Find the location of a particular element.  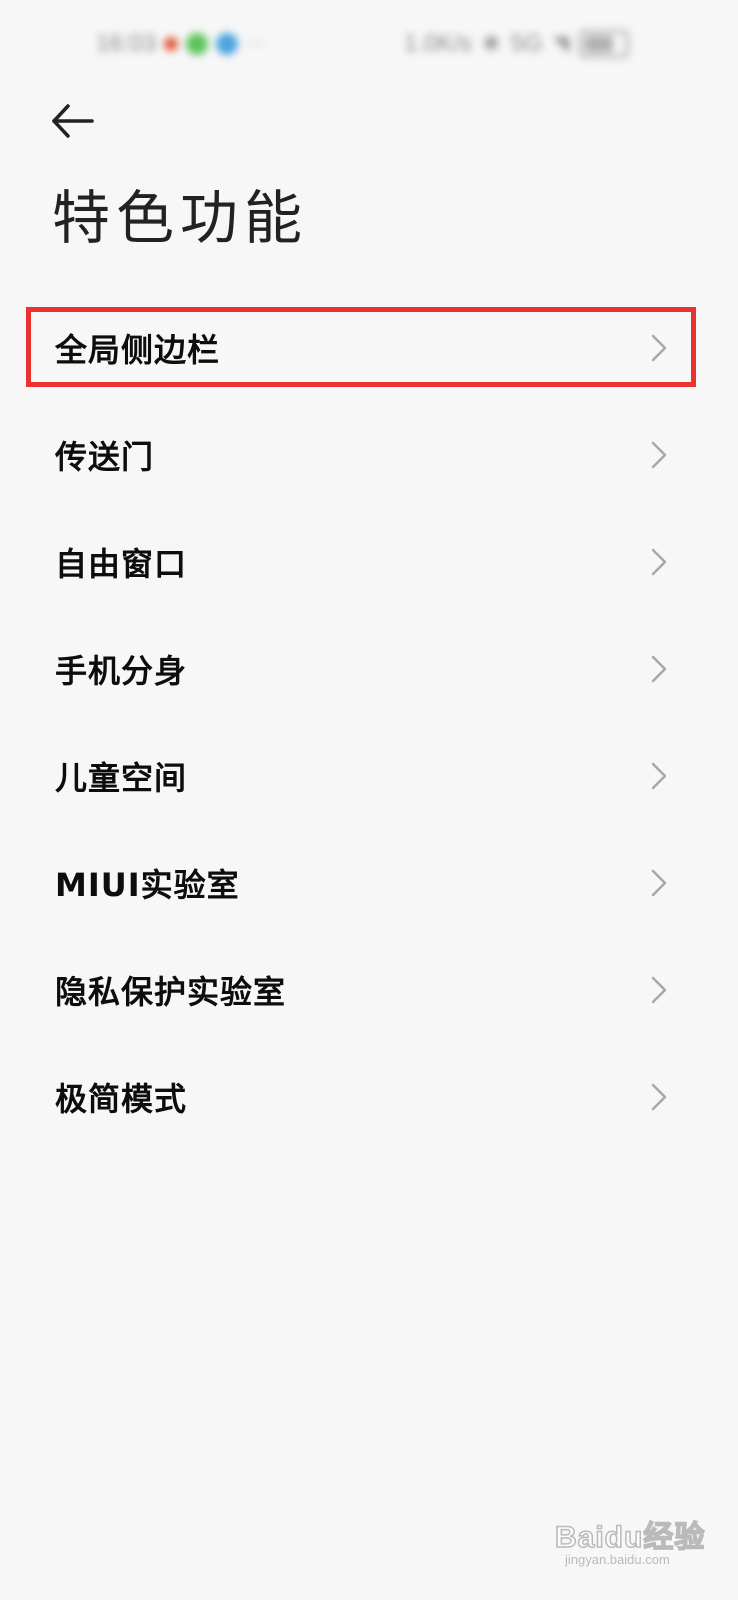

watermark-logo-text: Baidu经验 is located at coordinates (630, 1537).